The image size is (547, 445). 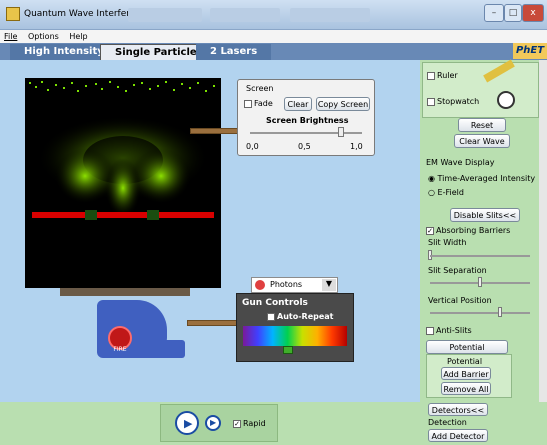 What do you see at coordinates (454, 330) in the screenshot?
I see `anti-slits-label: Anti-Slits` at bounding box center [454, 330].